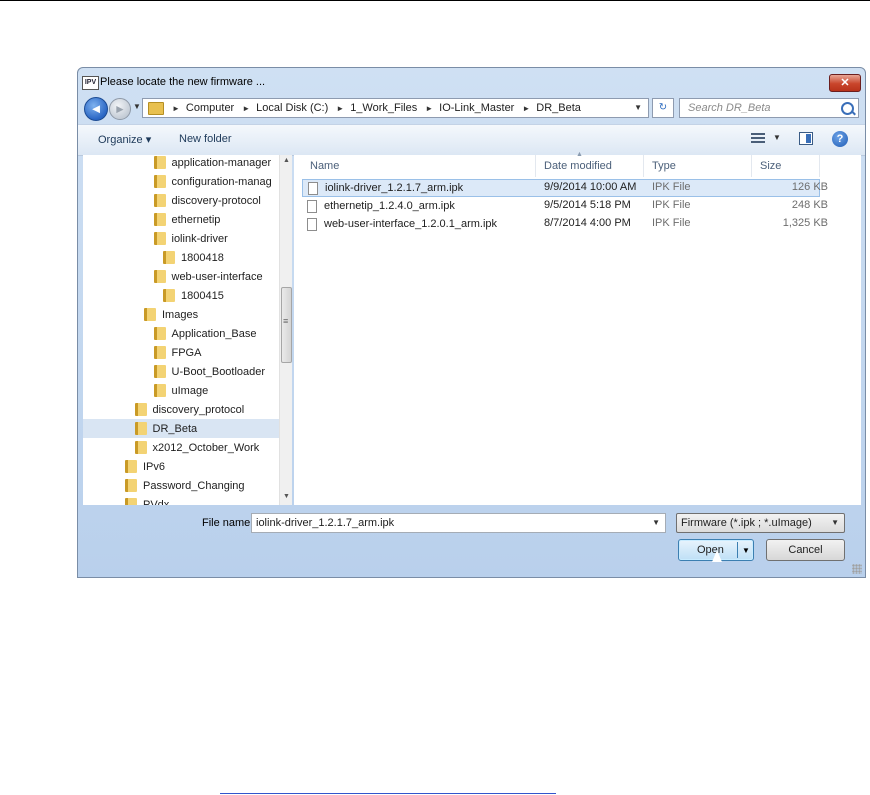 The width and height of the screenshot is (870, 795). What do you see at coordinates (181, 200) in the screenshot?
I see `tree-item: discovery-protocol` at bounding box center [181, 200].